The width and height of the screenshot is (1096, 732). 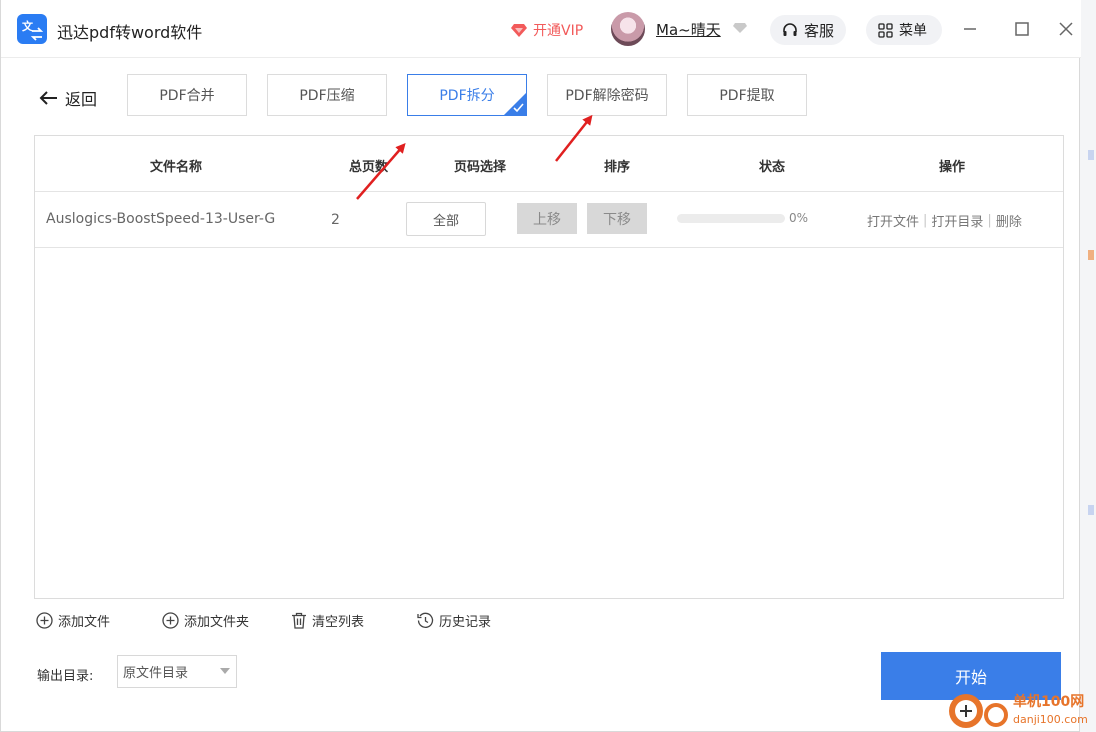 I want to click on tab-pdf-split: PDF拆分, so click(x=467, y=95).